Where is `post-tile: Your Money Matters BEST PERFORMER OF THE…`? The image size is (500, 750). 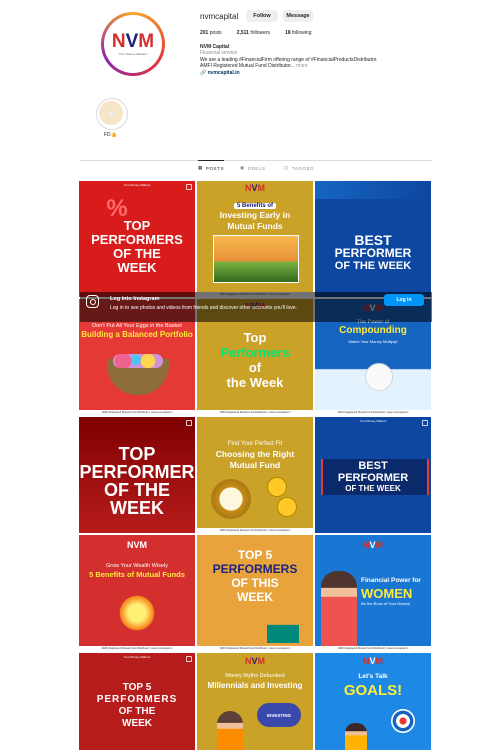
post-tile: Your Money Matters BEST PERFORMER OF THE… is located at coordinates (373, 475).